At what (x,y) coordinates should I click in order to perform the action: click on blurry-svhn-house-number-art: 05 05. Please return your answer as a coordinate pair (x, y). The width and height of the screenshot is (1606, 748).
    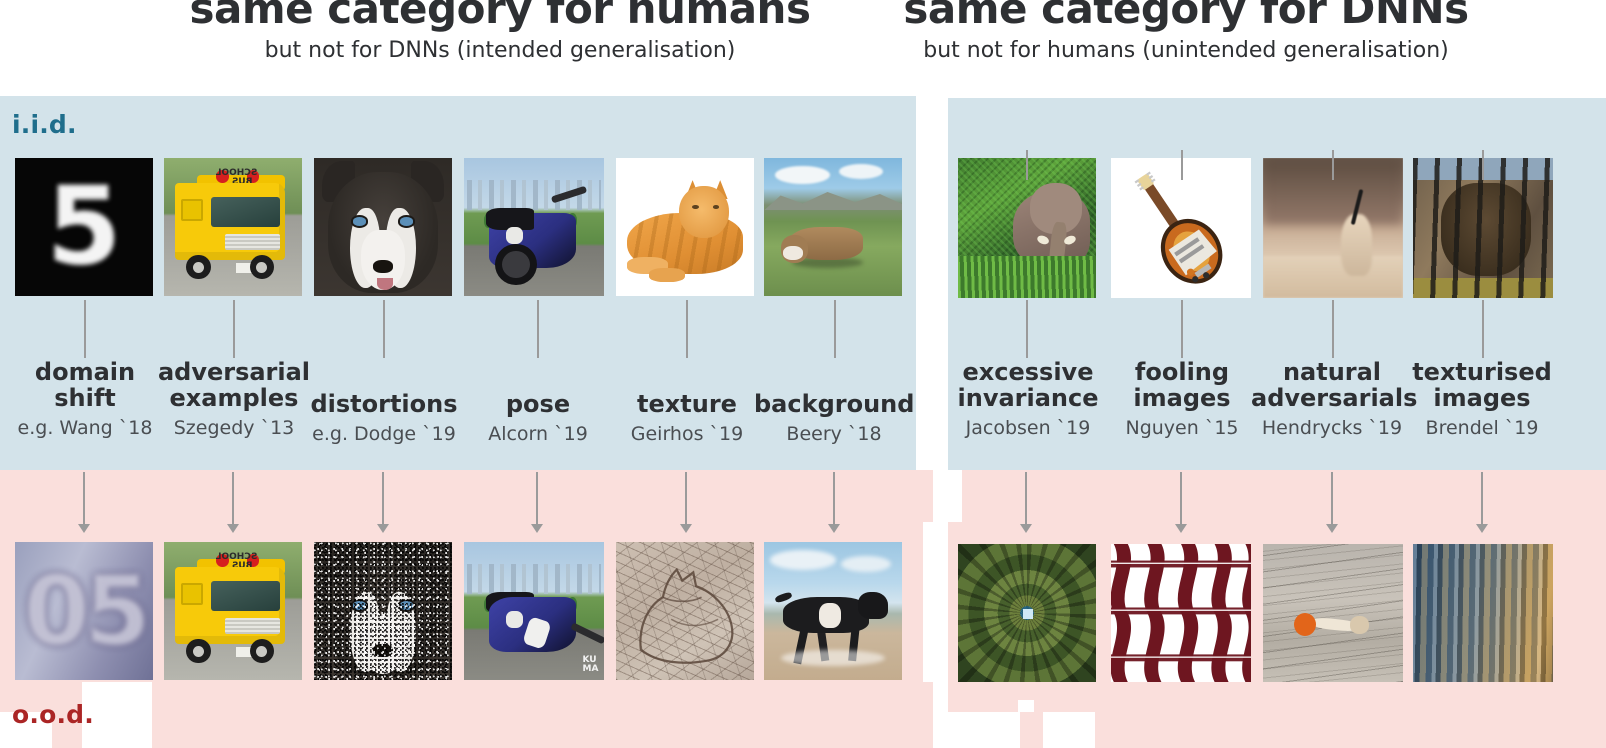
    Looking at the image, I should click on (84, 611).